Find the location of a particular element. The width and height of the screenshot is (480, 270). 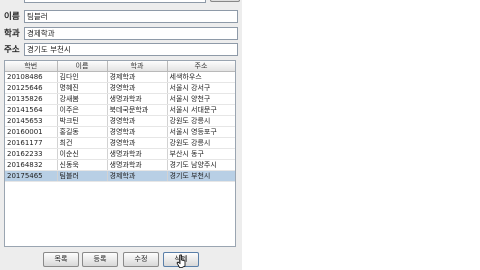

cell-address: 서울시 서대문구 is located at coordinates (201, 110).